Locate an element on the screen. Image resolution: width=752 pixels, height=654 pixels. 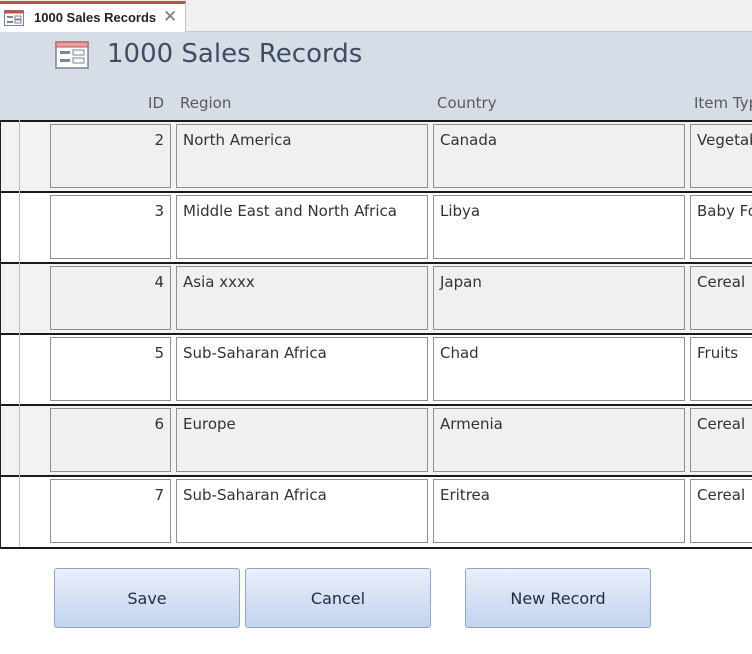
document-tab: 1000 Sales Records ✕ is located at coordinates (93, 16).